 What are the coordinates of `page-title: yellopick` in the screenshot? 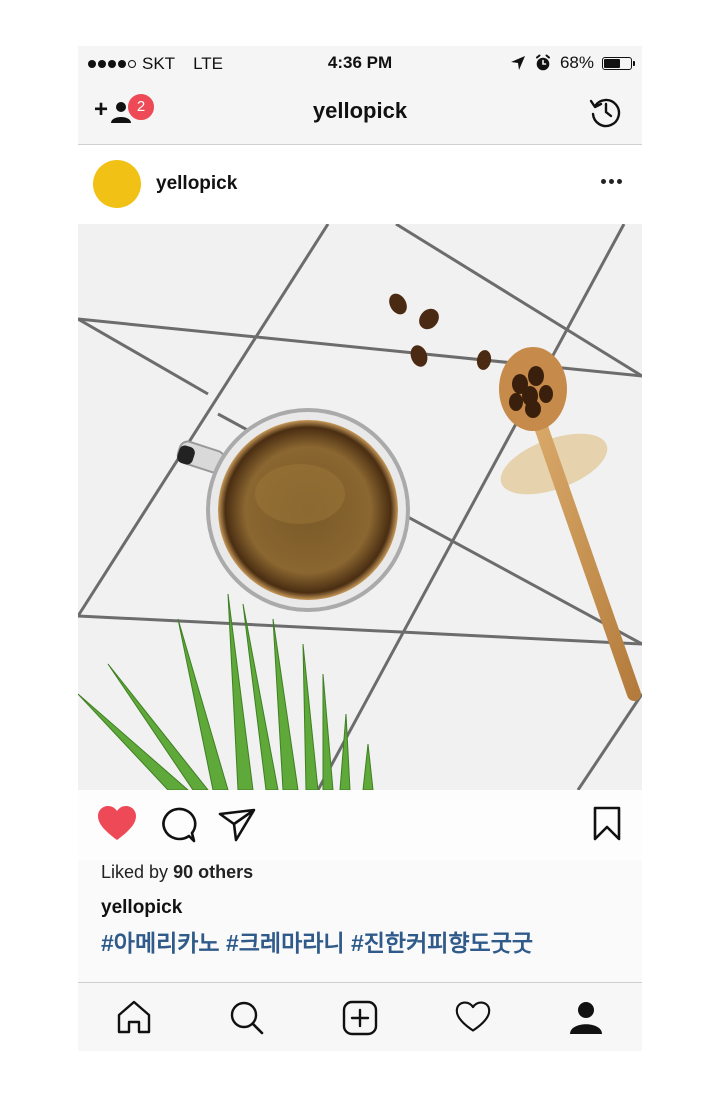 It's located at (360, 110).